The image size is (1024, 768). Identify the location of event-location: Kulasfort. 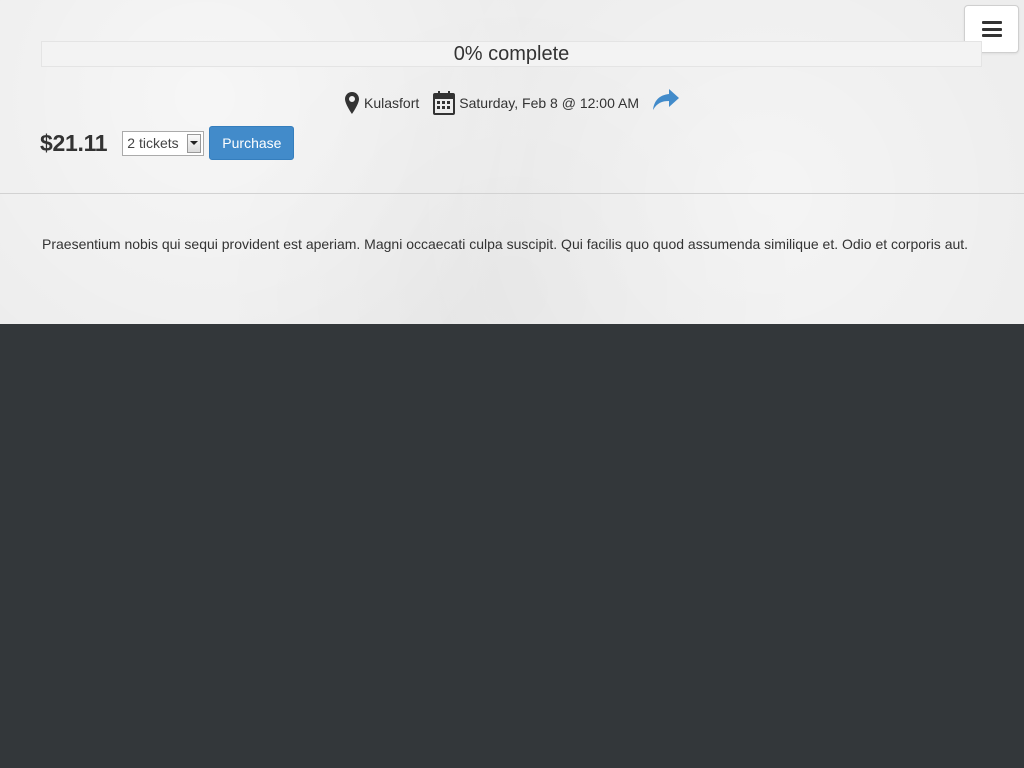
(382, 103).